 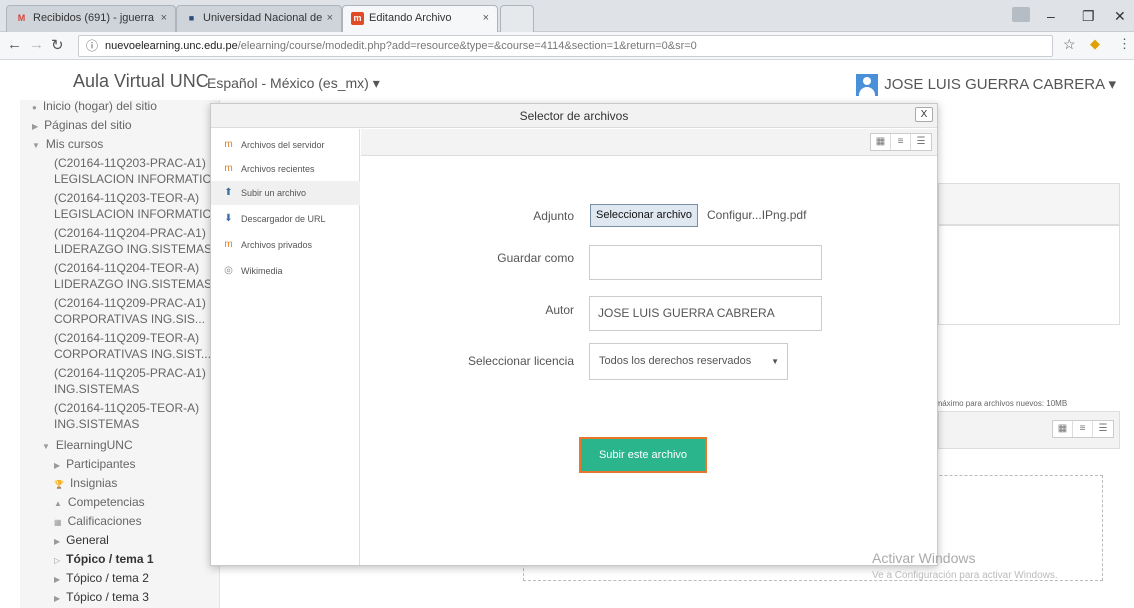 What do you see at coordinates (1124, 44) in the screenshot?
I see `menu-kebab-icon: ⋮` at bounding box center [1124, 44].